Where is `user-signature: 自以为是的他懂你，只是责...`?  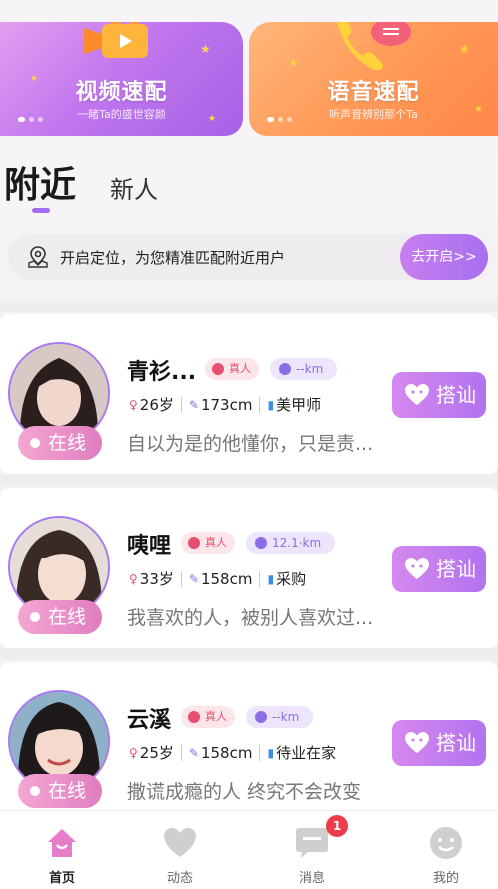
user-signature: 自以为是的他懂你，只是责... is located at coordinates (250, 444).